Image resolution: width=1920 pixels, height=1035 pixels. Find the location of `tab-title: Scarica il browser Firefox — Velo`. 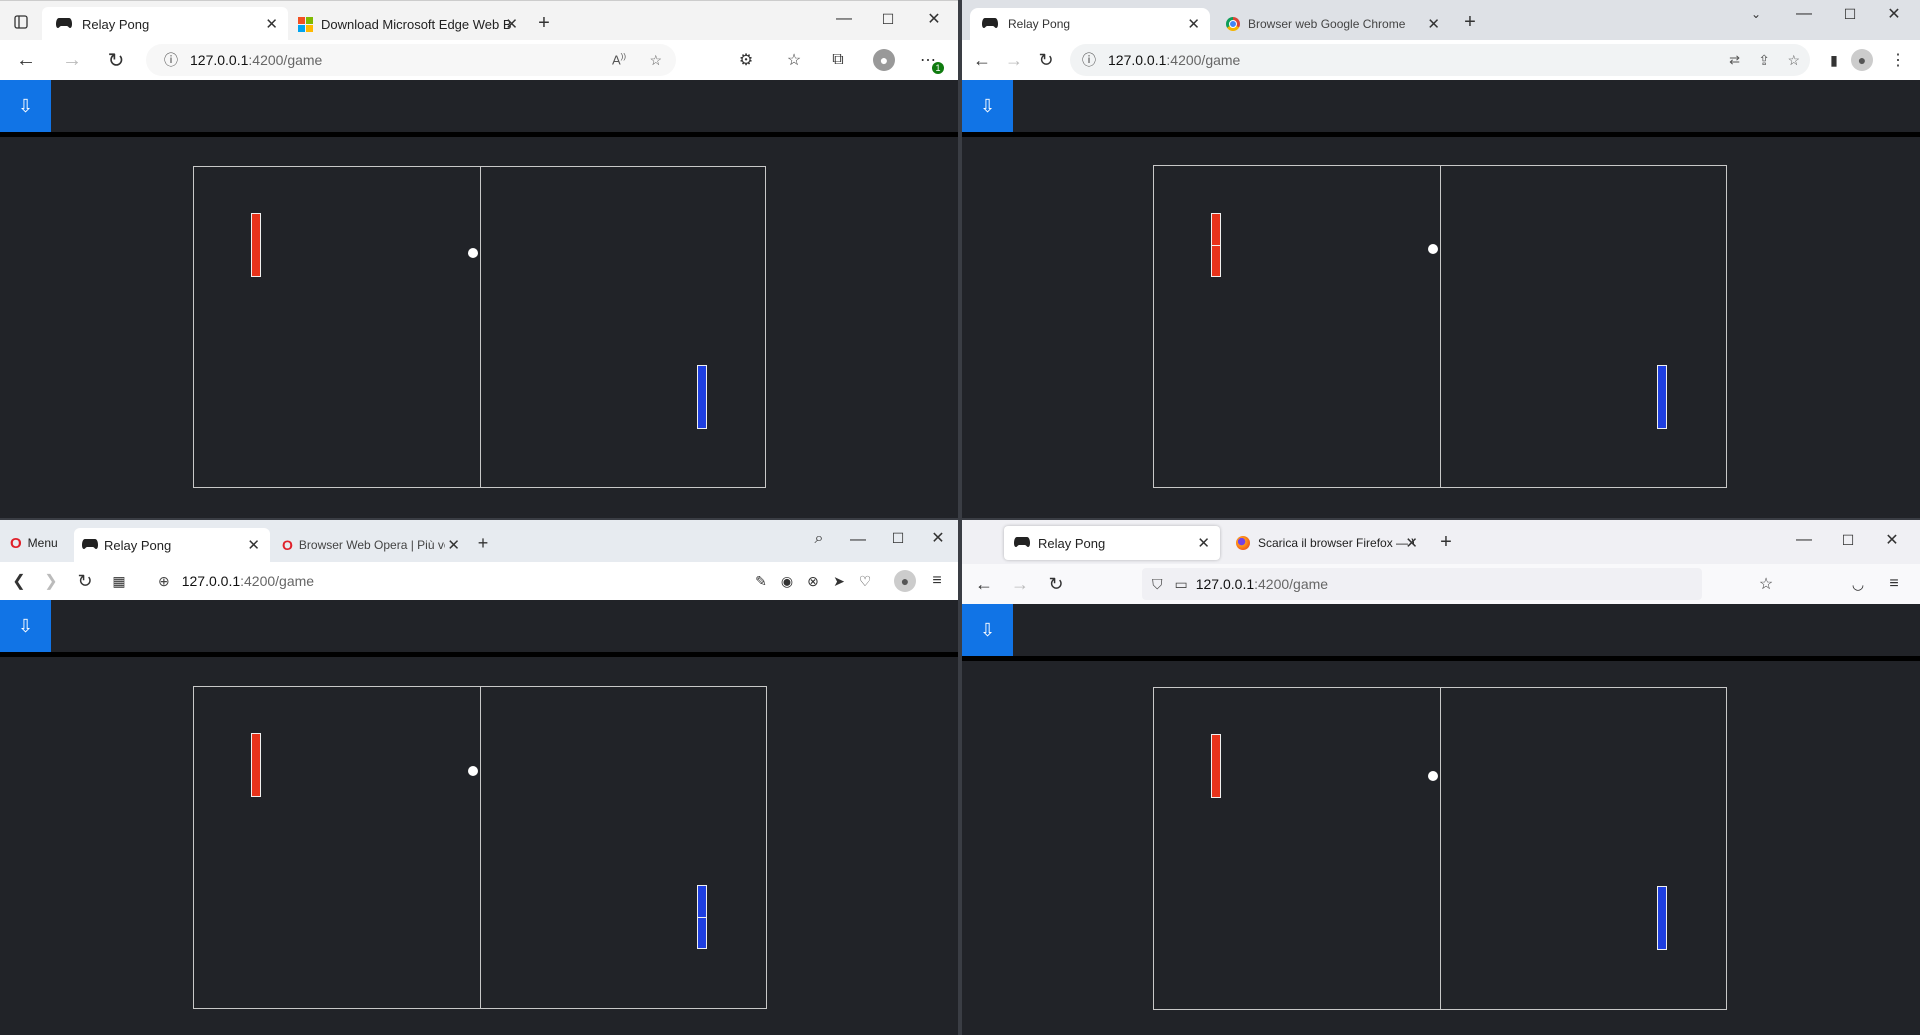

tab-title: Scarica il browser Firefox — Velo is located at coordinates (1336, 543).